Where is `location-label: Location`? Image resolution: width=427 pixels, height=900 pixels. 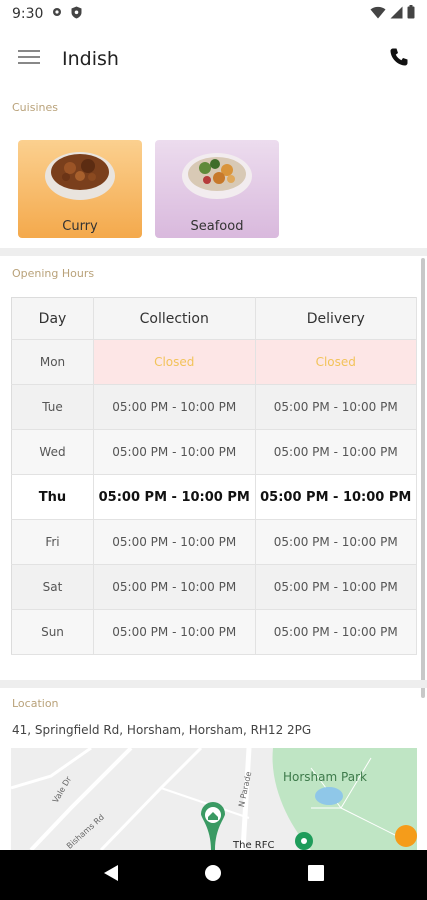
location-label: Location is located at coordinates (35, 703).